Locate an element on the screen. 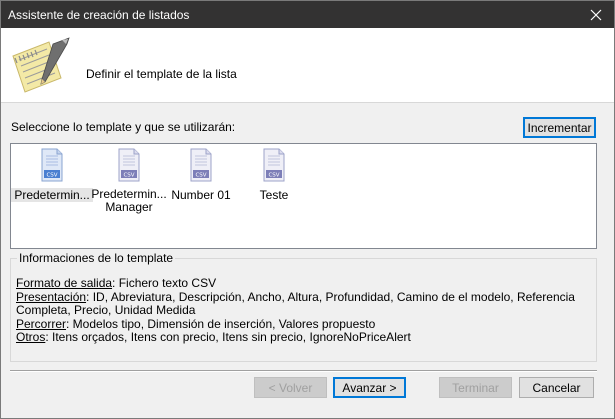  close-button is located at coordinates (596, 14).